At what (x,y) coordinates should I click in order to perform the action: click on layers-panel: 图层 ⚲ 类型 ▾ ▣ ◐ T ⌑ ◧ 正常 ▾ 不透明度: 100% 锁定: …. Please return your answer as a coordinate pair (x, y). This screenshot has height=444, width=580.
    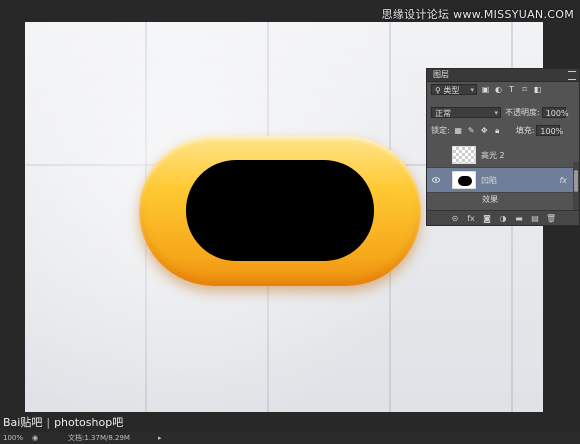
    Looking at the image, I should click on (503, 147).